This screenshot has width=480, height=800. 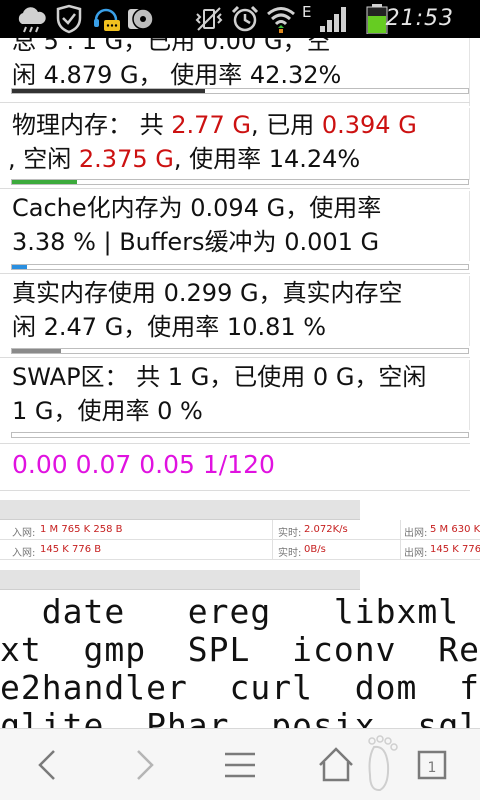 What do you see at coordinates (307, 12) in the screenshot?
I see `network-type-label: E` at bounding box center [307, 12].